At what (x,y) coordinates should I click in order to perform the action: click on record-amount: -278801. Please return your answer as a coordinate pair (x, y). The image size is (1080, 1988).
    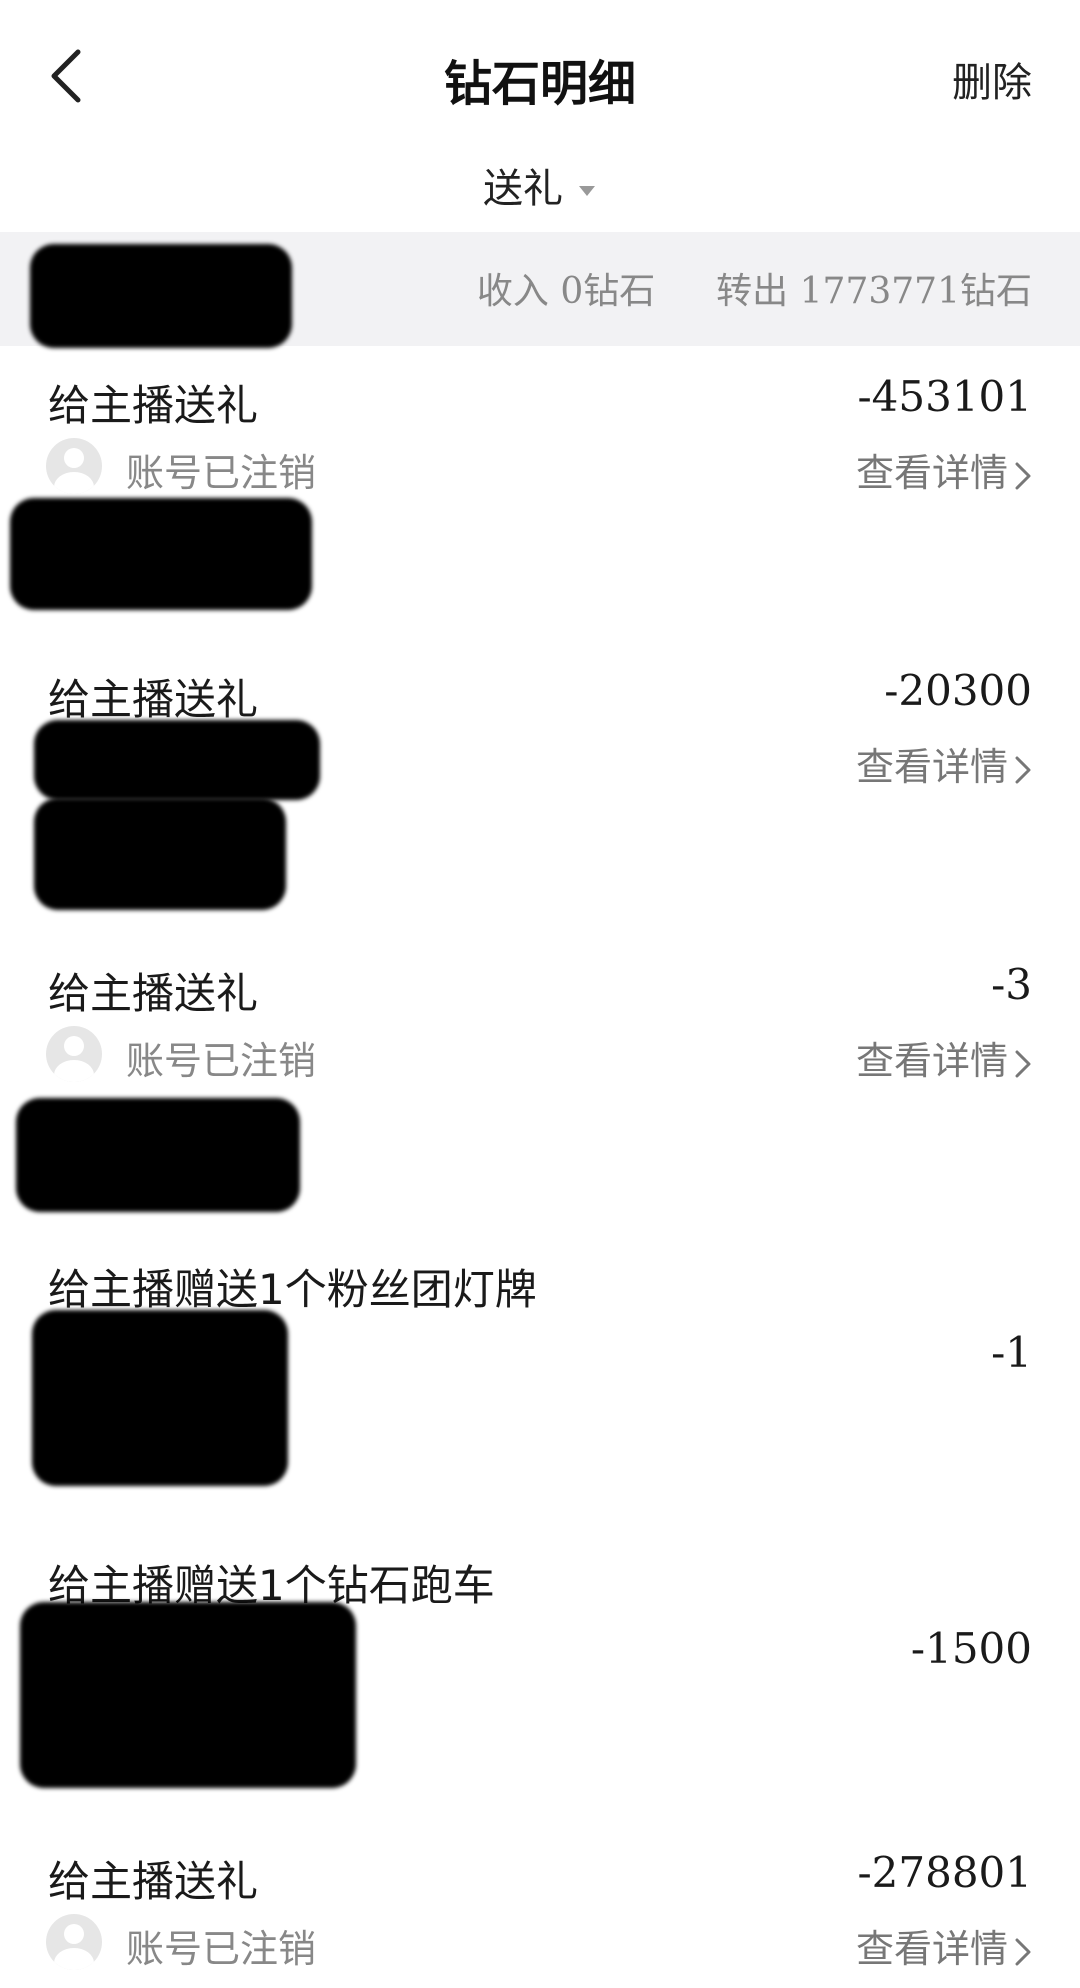
    Looking at the image, I should click on (944, 1872).